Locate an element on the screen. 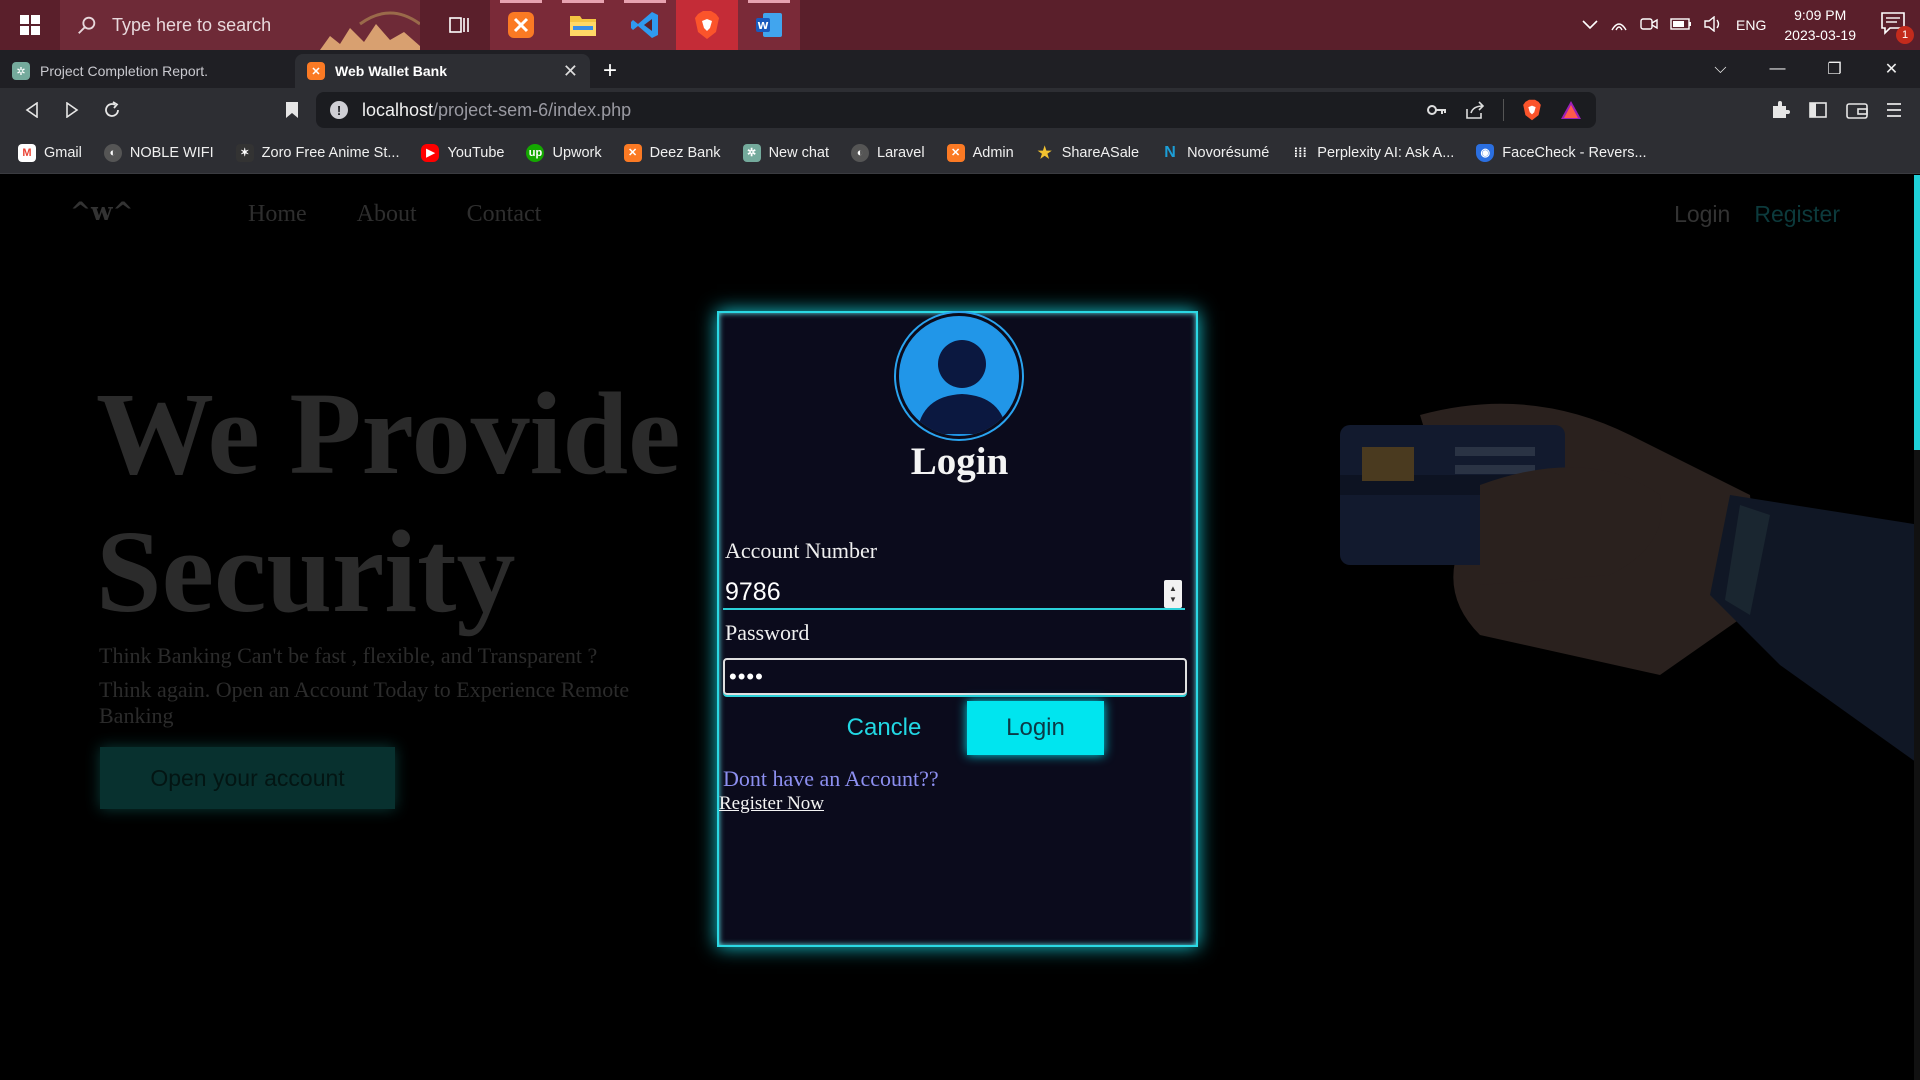 The width and height of the screenshot is (1920, 1080). auth-nav: Login Register is located at coordinates (1757, 214).